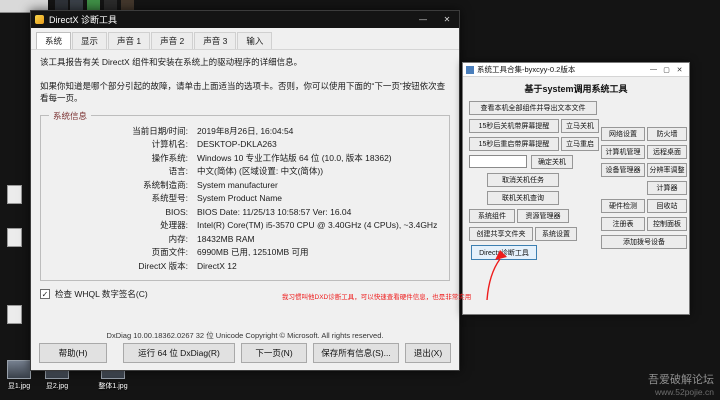 The image size is (720, 400). I want to click on tool-titlebar: 系统工具合集-byxcyy-0.2版本 — ▢ ✕, so click(576, 70).